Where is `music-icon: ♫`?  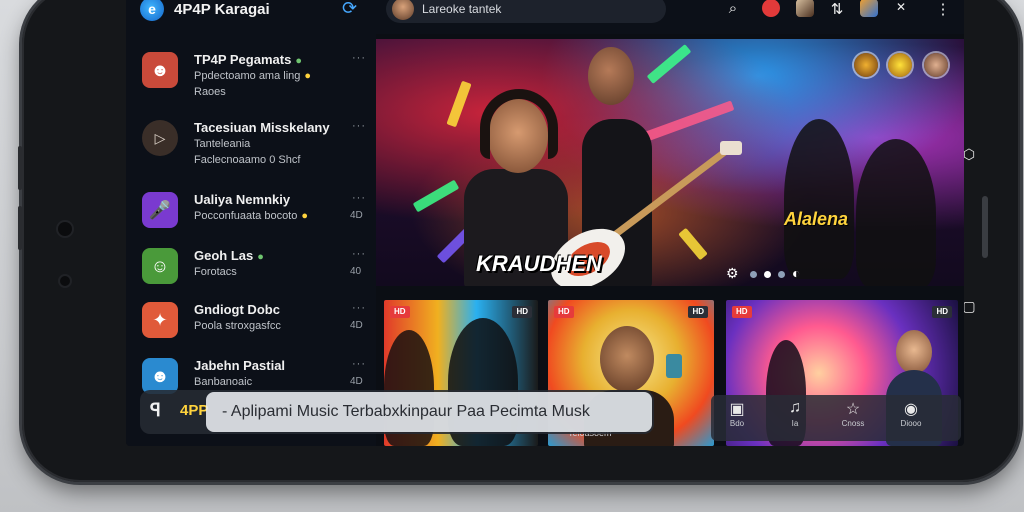 music-icon: ♫ is located at coordinates (795, 407).